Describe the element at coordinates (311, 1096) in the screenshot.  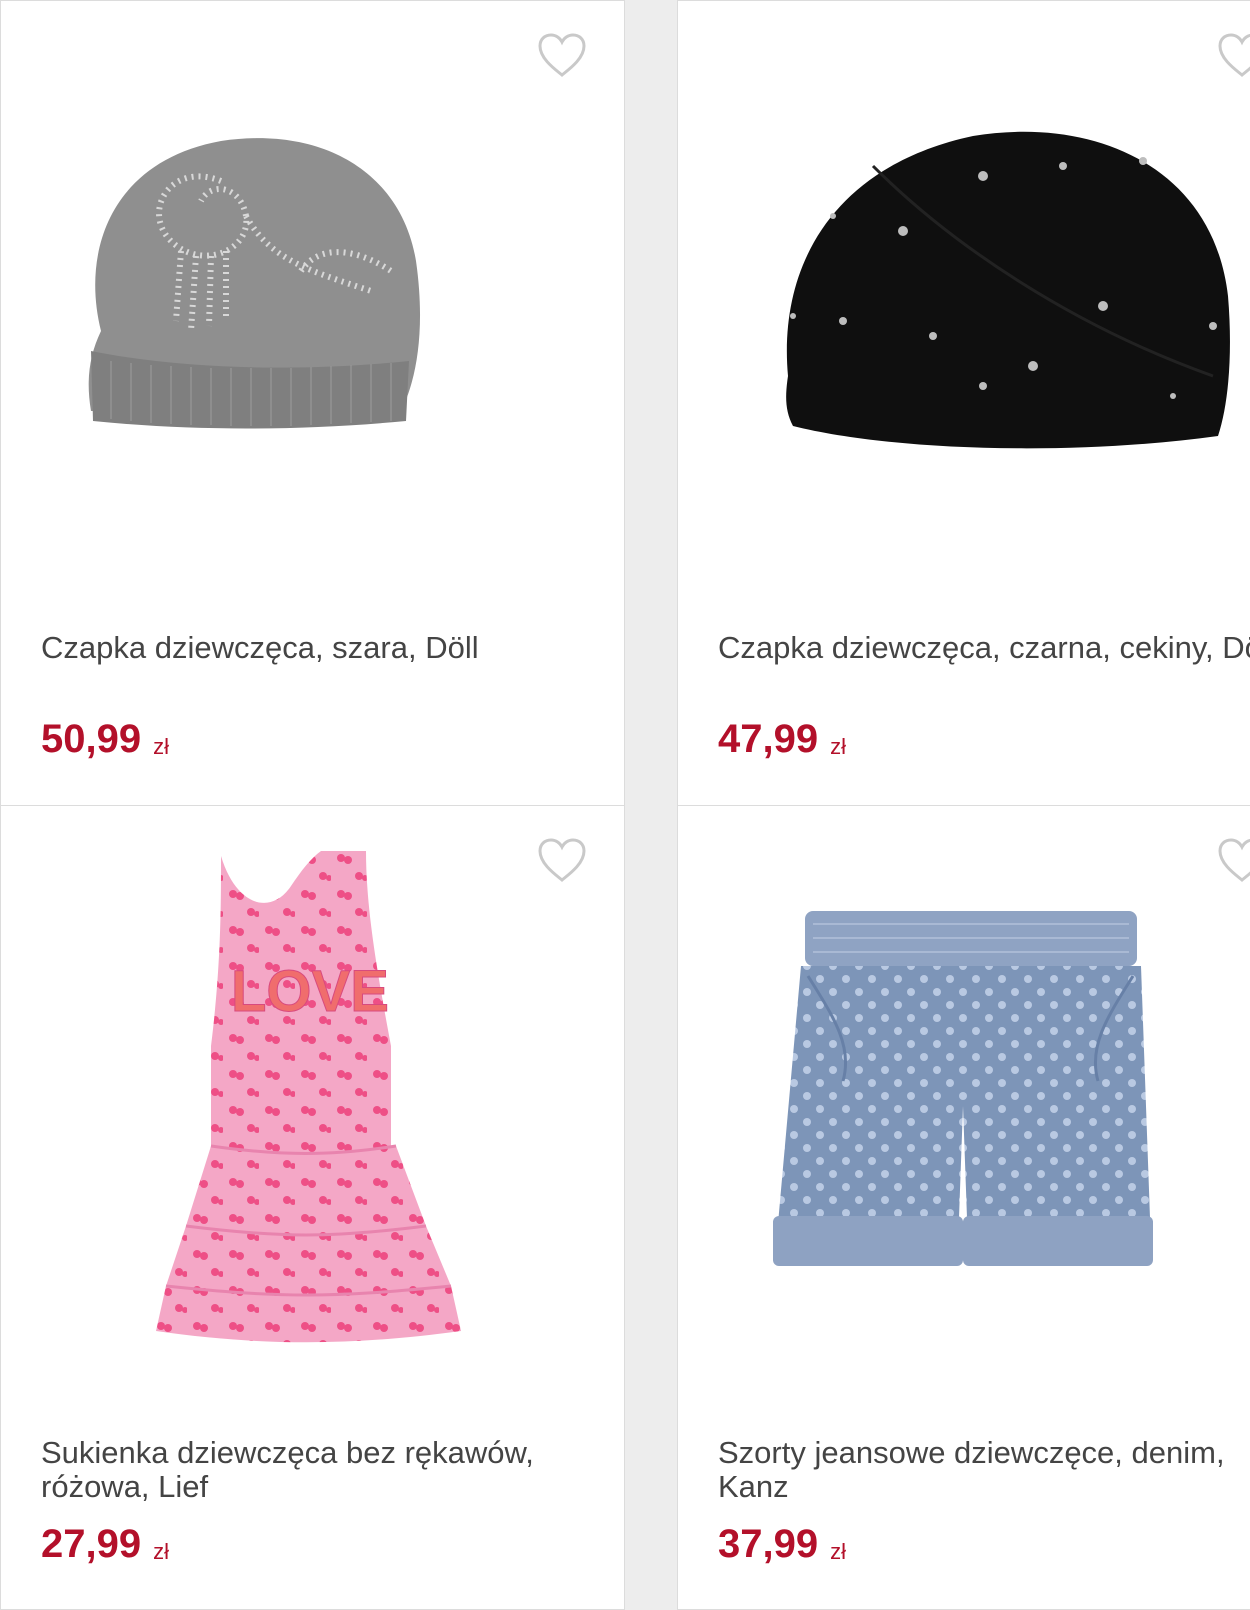
I see `product-image: LOVE` at that location.